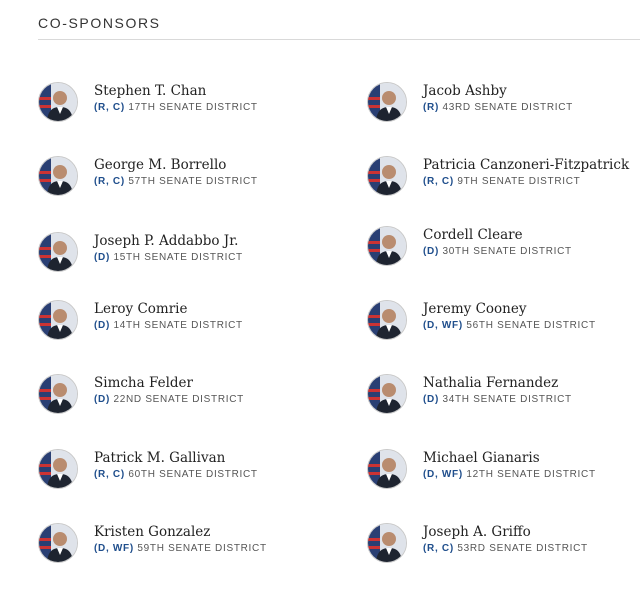 This screenshot has height=606, width=640. I want to click on sponsor-card: Cordell Cleare (D) 30TH SENATE DISTRICT, so click(503, 247).